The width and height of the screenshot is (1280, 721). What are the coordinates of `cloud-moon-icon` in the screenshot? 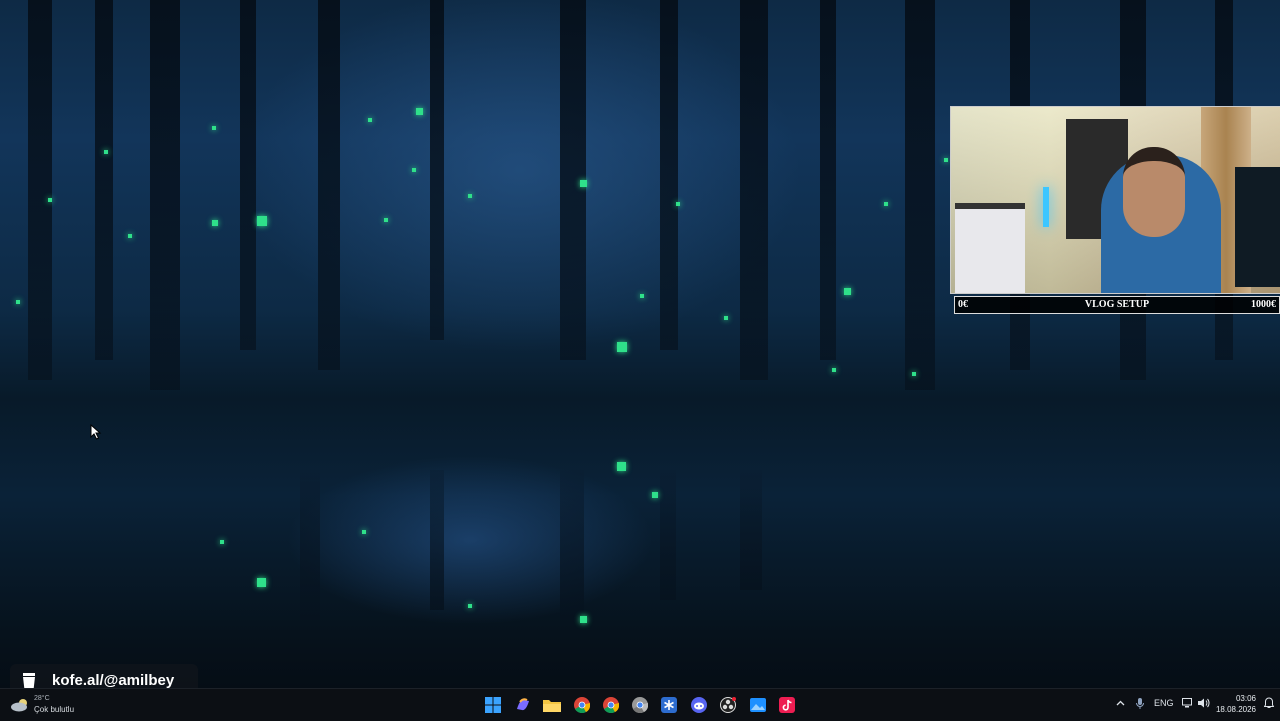 It's located at (20, 707).